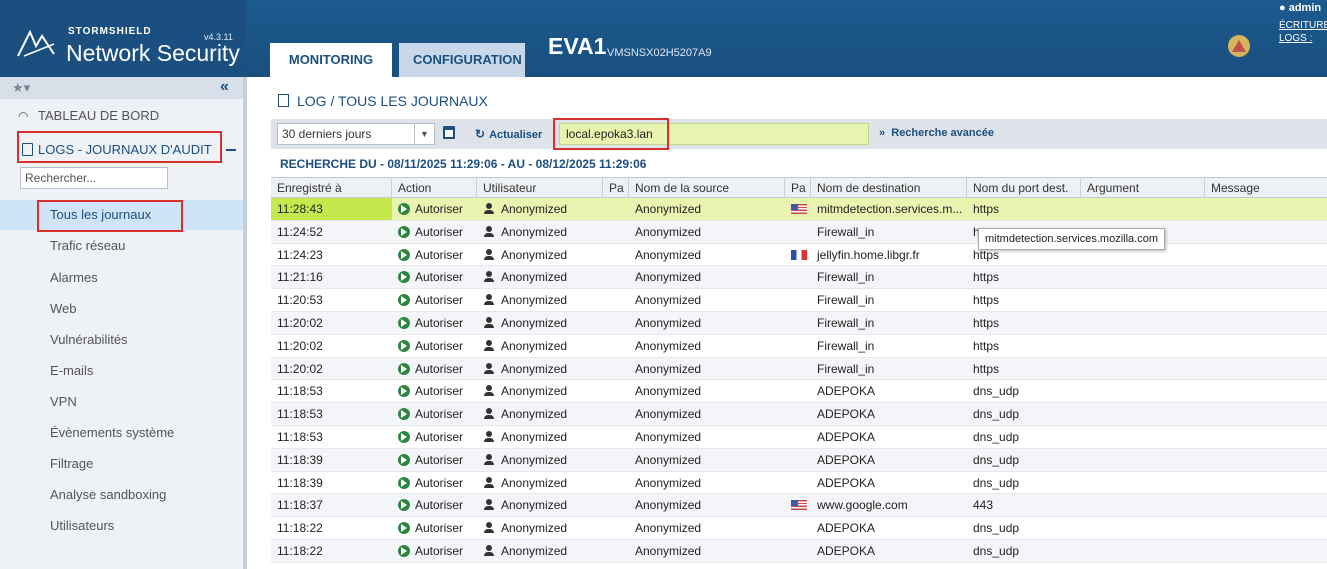 The image size is (1327, 569). What do you see at coordinates (121, 526) in the screenshot?
I see `sidebar-item-utilisateurs: Utilisateurs` at bounding box center [121, 526].